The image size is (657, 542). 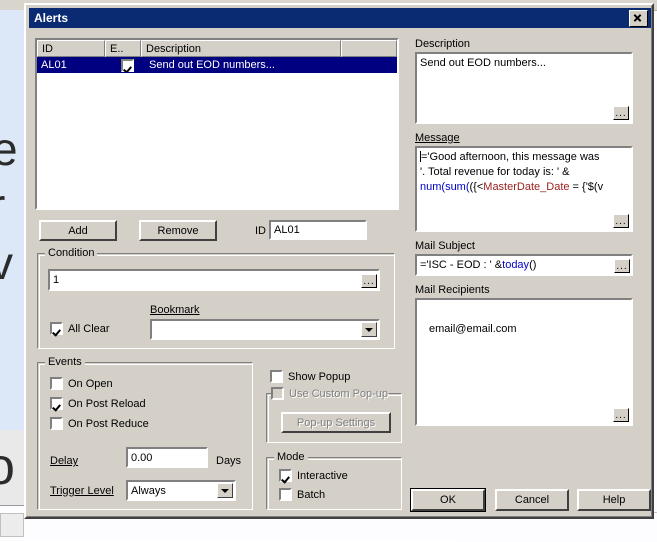 I want to click on interactive-checkbox: Interactive, so click(x=313, y=475).